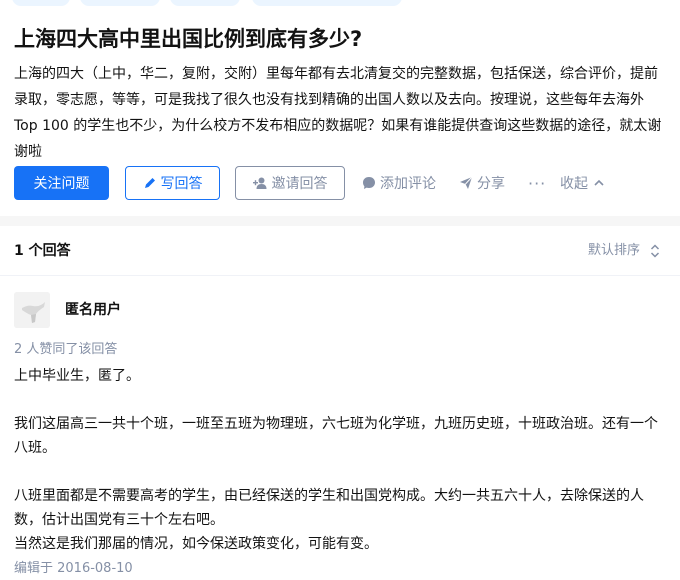  What do you see at coordinates (77, 376) in the screenshot?
I see `answer-paragraph: 上中毕业生，匿了。` at bounding box center [77, 376].